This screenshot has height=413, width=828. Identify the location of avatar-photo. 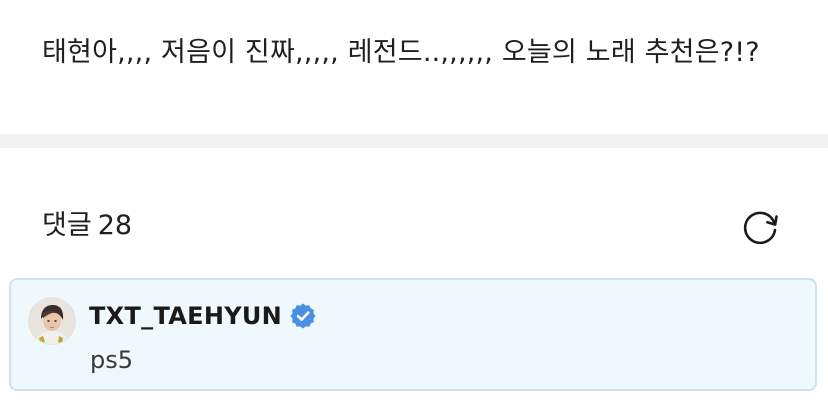
(52, 321).